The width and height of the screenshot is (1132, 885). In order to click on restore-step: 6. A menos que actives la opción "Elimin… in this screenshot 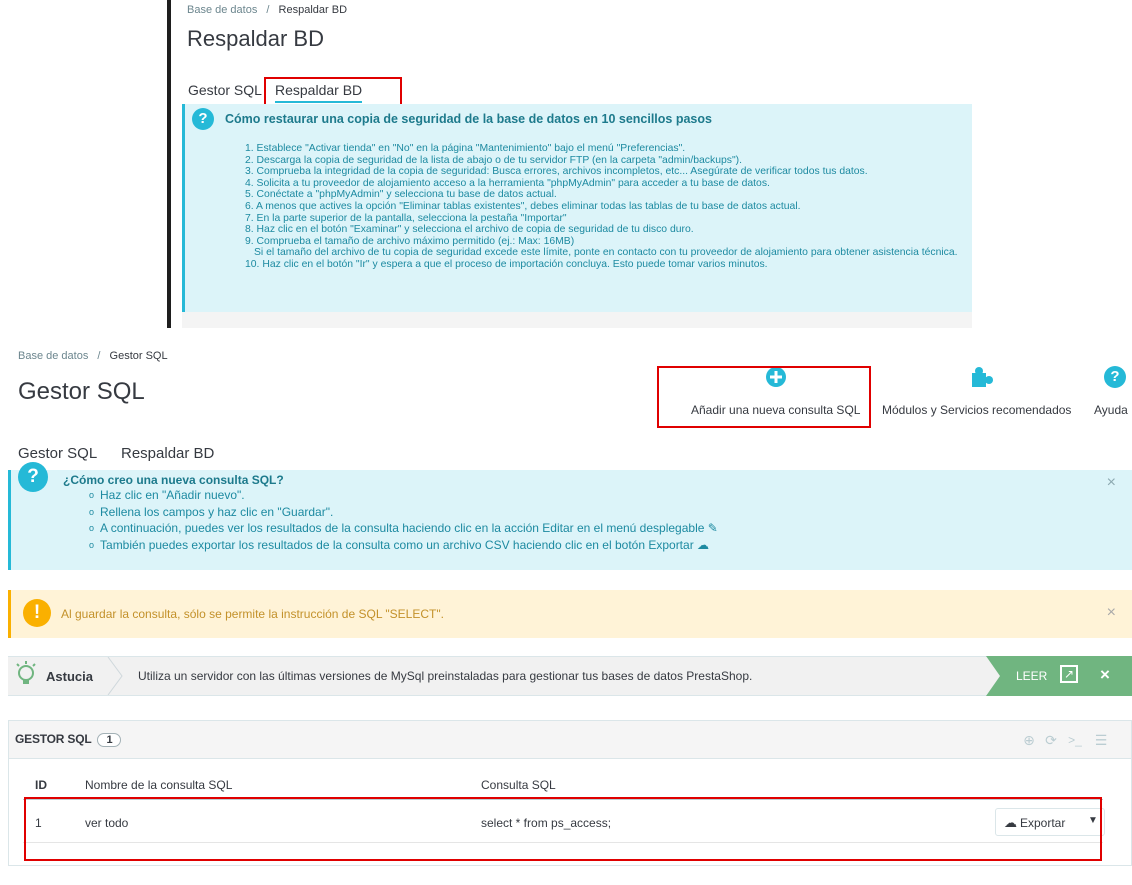, I will do `click(523, 206)`.